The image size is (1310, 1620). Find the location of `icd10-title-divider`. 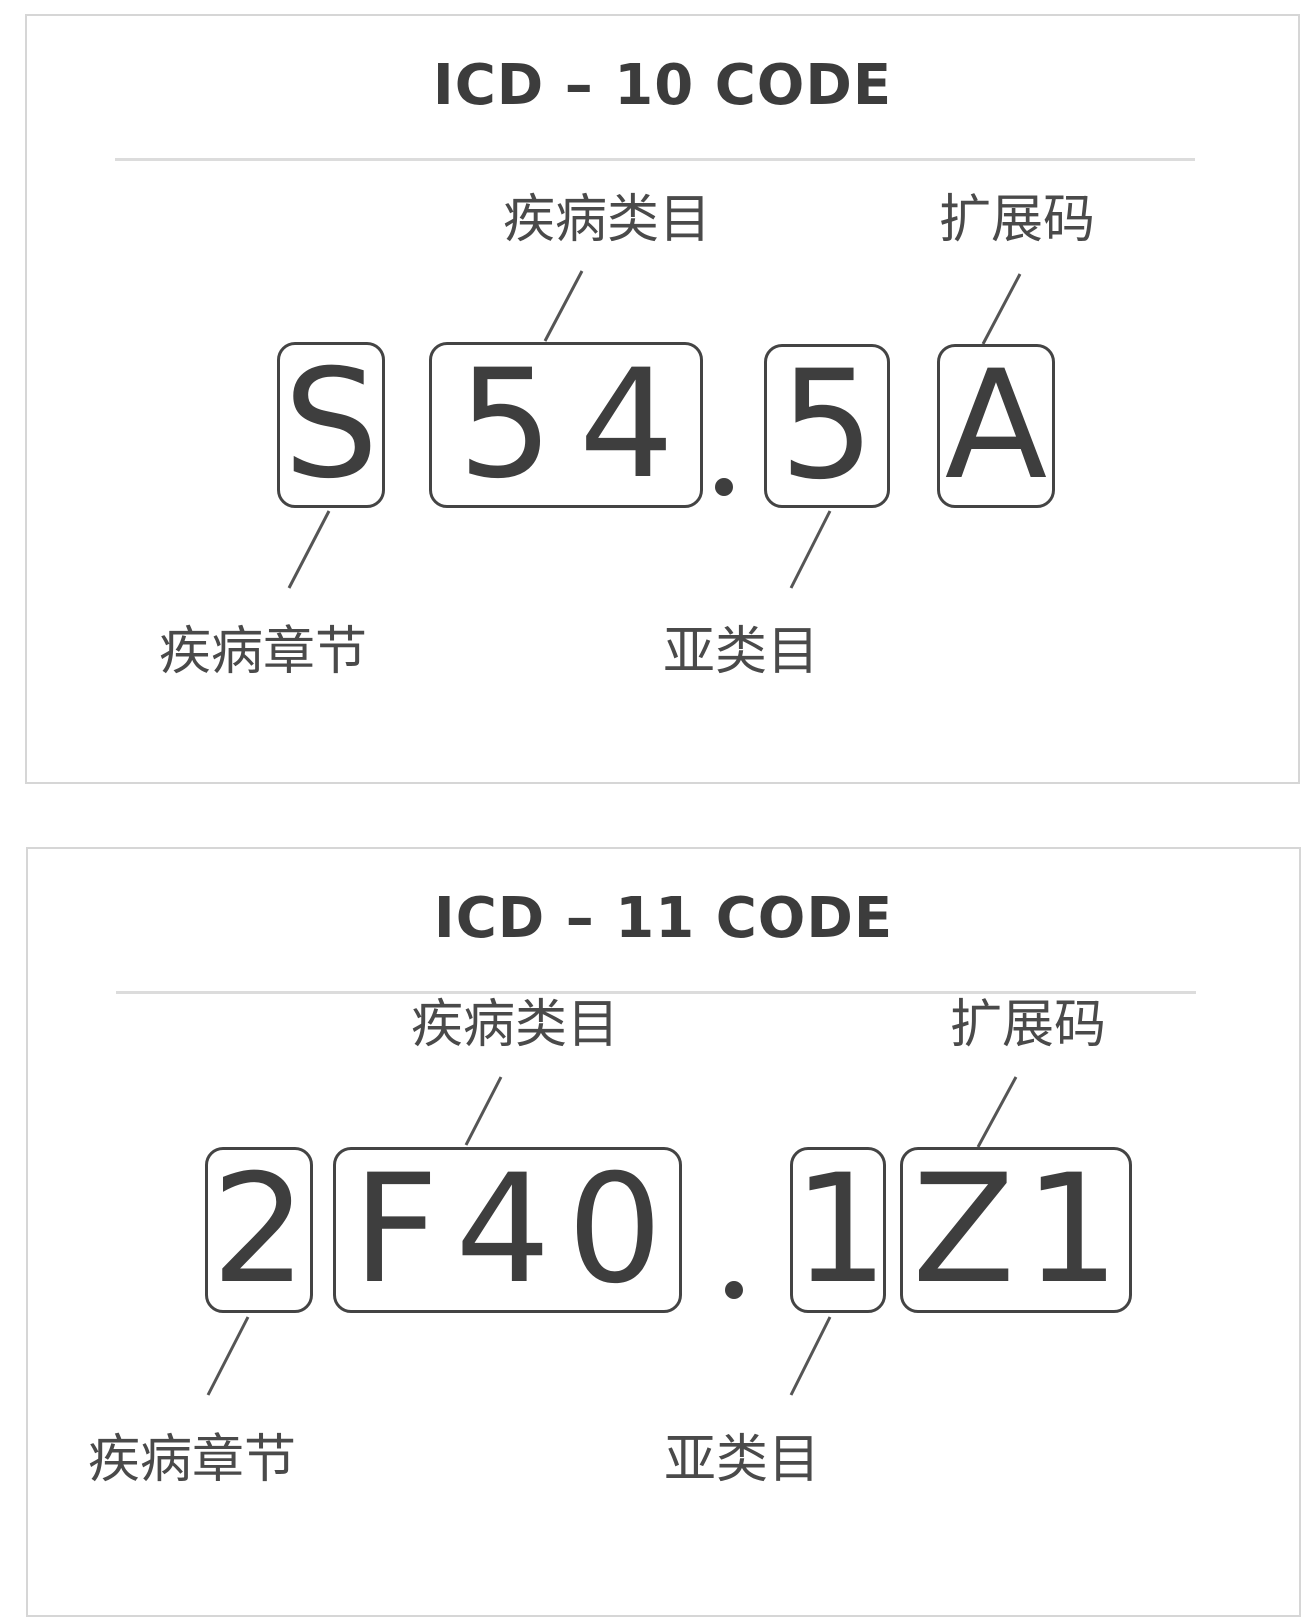

icd10-title-divider is located at coordinates (655, 159).